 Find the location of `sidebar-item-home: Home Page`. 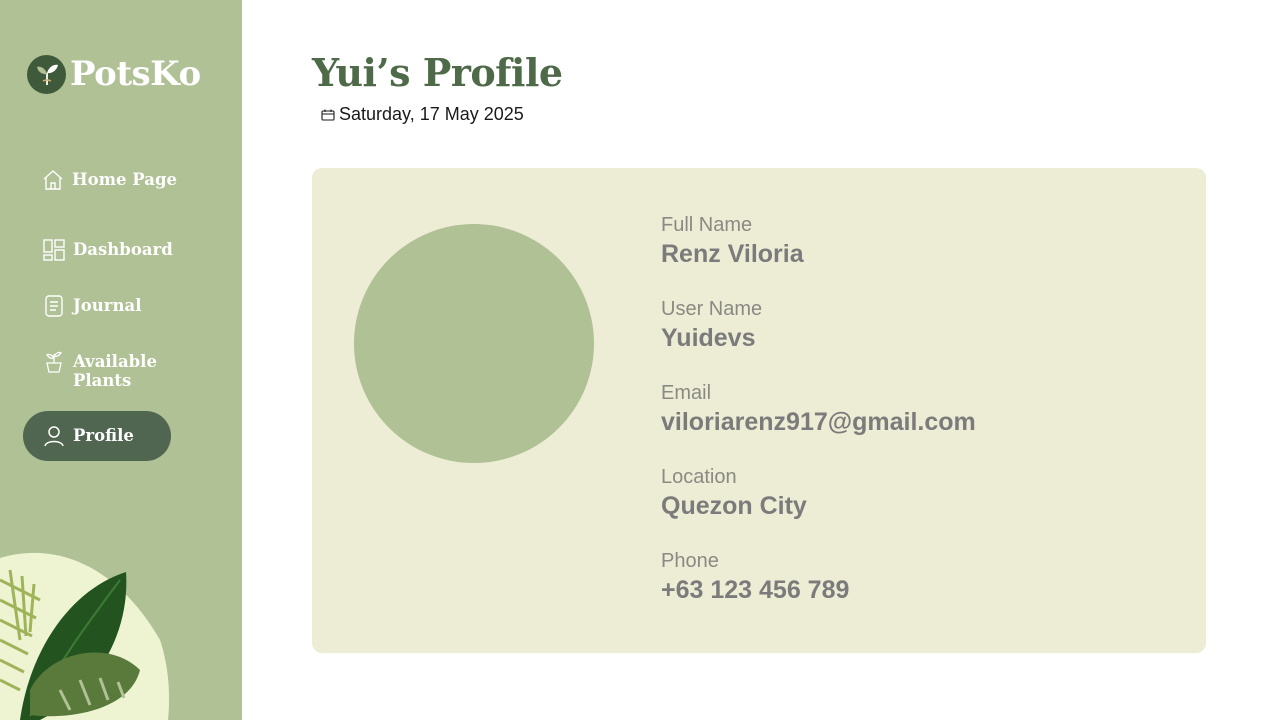

sidebar-item-home: Home Page is located at coordinates (109, 180).